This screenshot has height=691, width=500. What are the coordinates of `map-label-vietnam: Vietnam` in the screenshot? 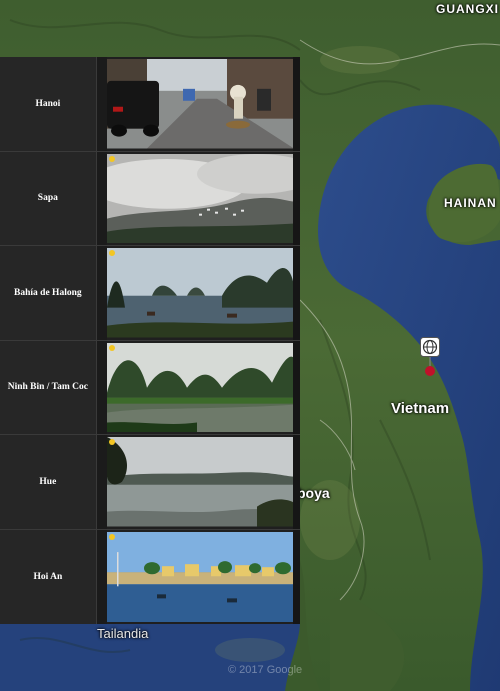 It's located at (420, 408).